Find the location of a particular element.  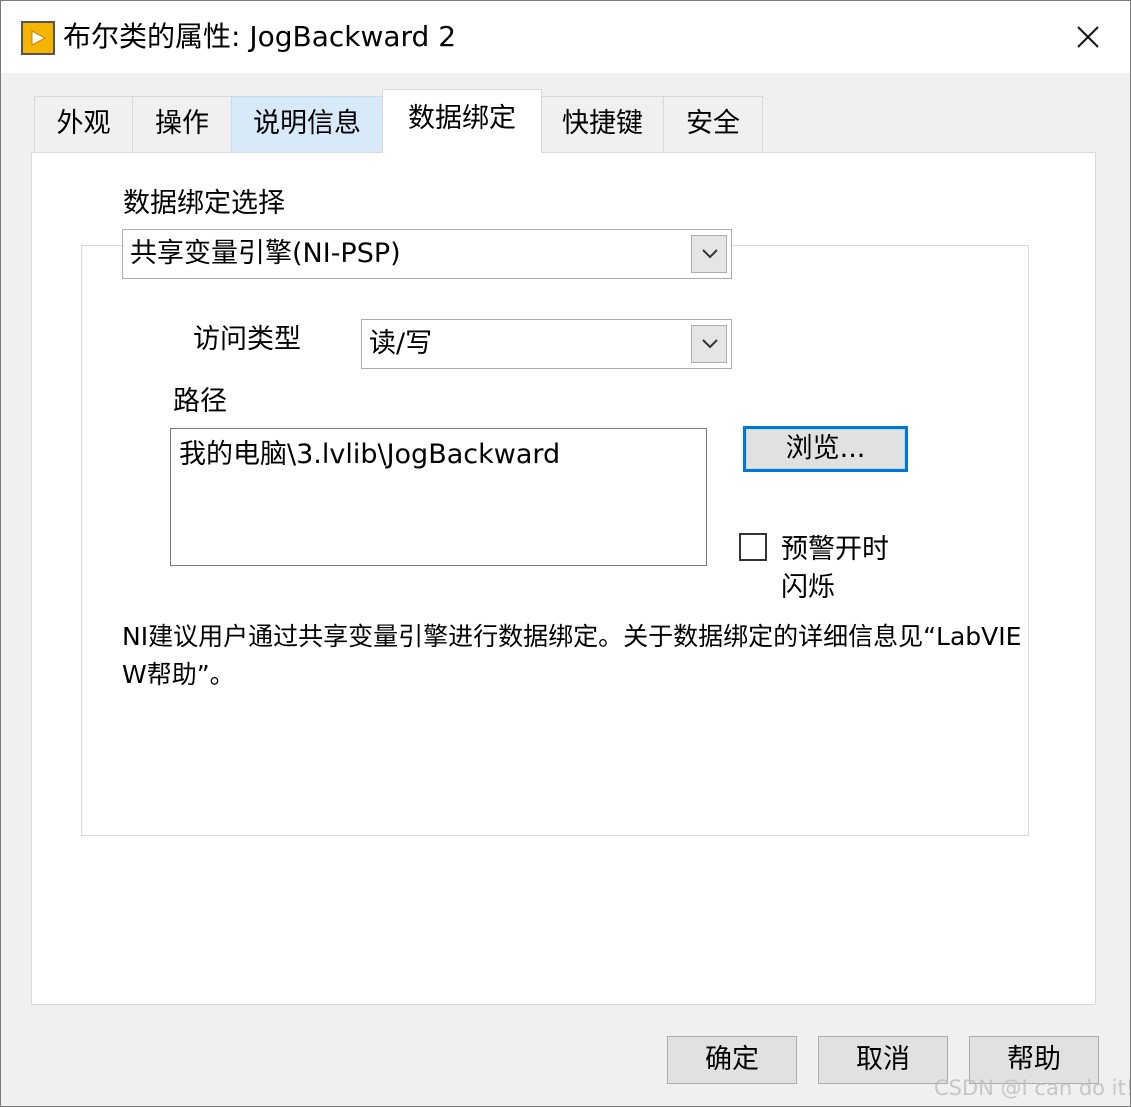

tab-security: 安全 is located at coordinates (713, 124).